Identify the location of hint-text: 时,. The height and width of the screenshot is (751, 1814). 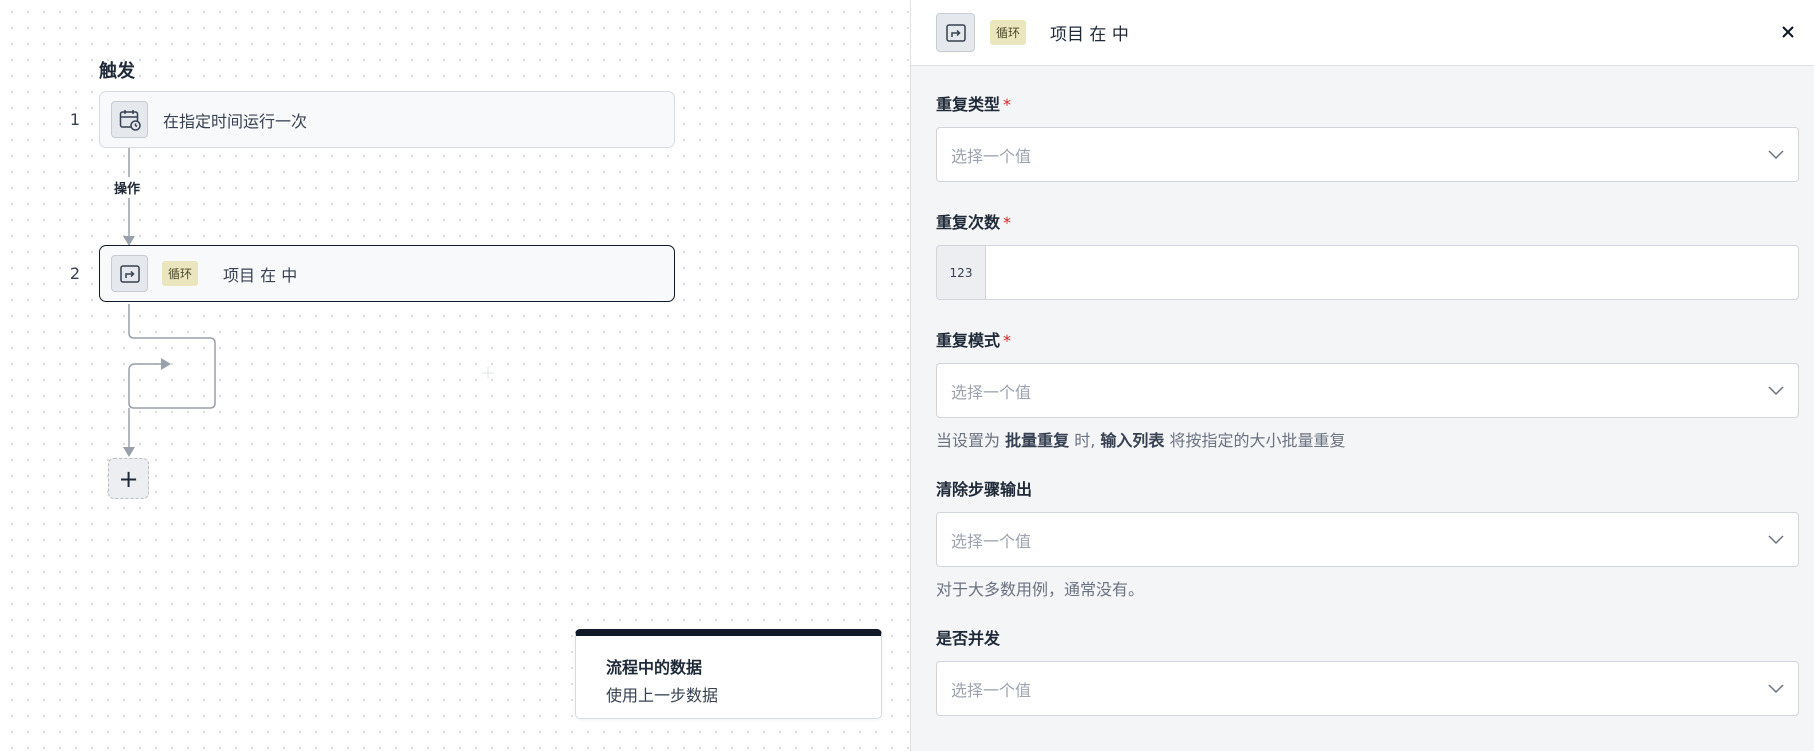
(1085, 440).